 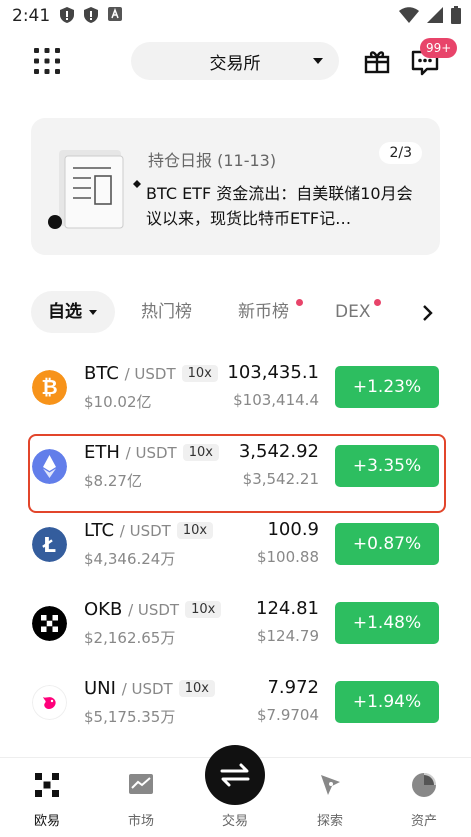 I want to click on nav-market: 市场, so click(x=141, y=797).